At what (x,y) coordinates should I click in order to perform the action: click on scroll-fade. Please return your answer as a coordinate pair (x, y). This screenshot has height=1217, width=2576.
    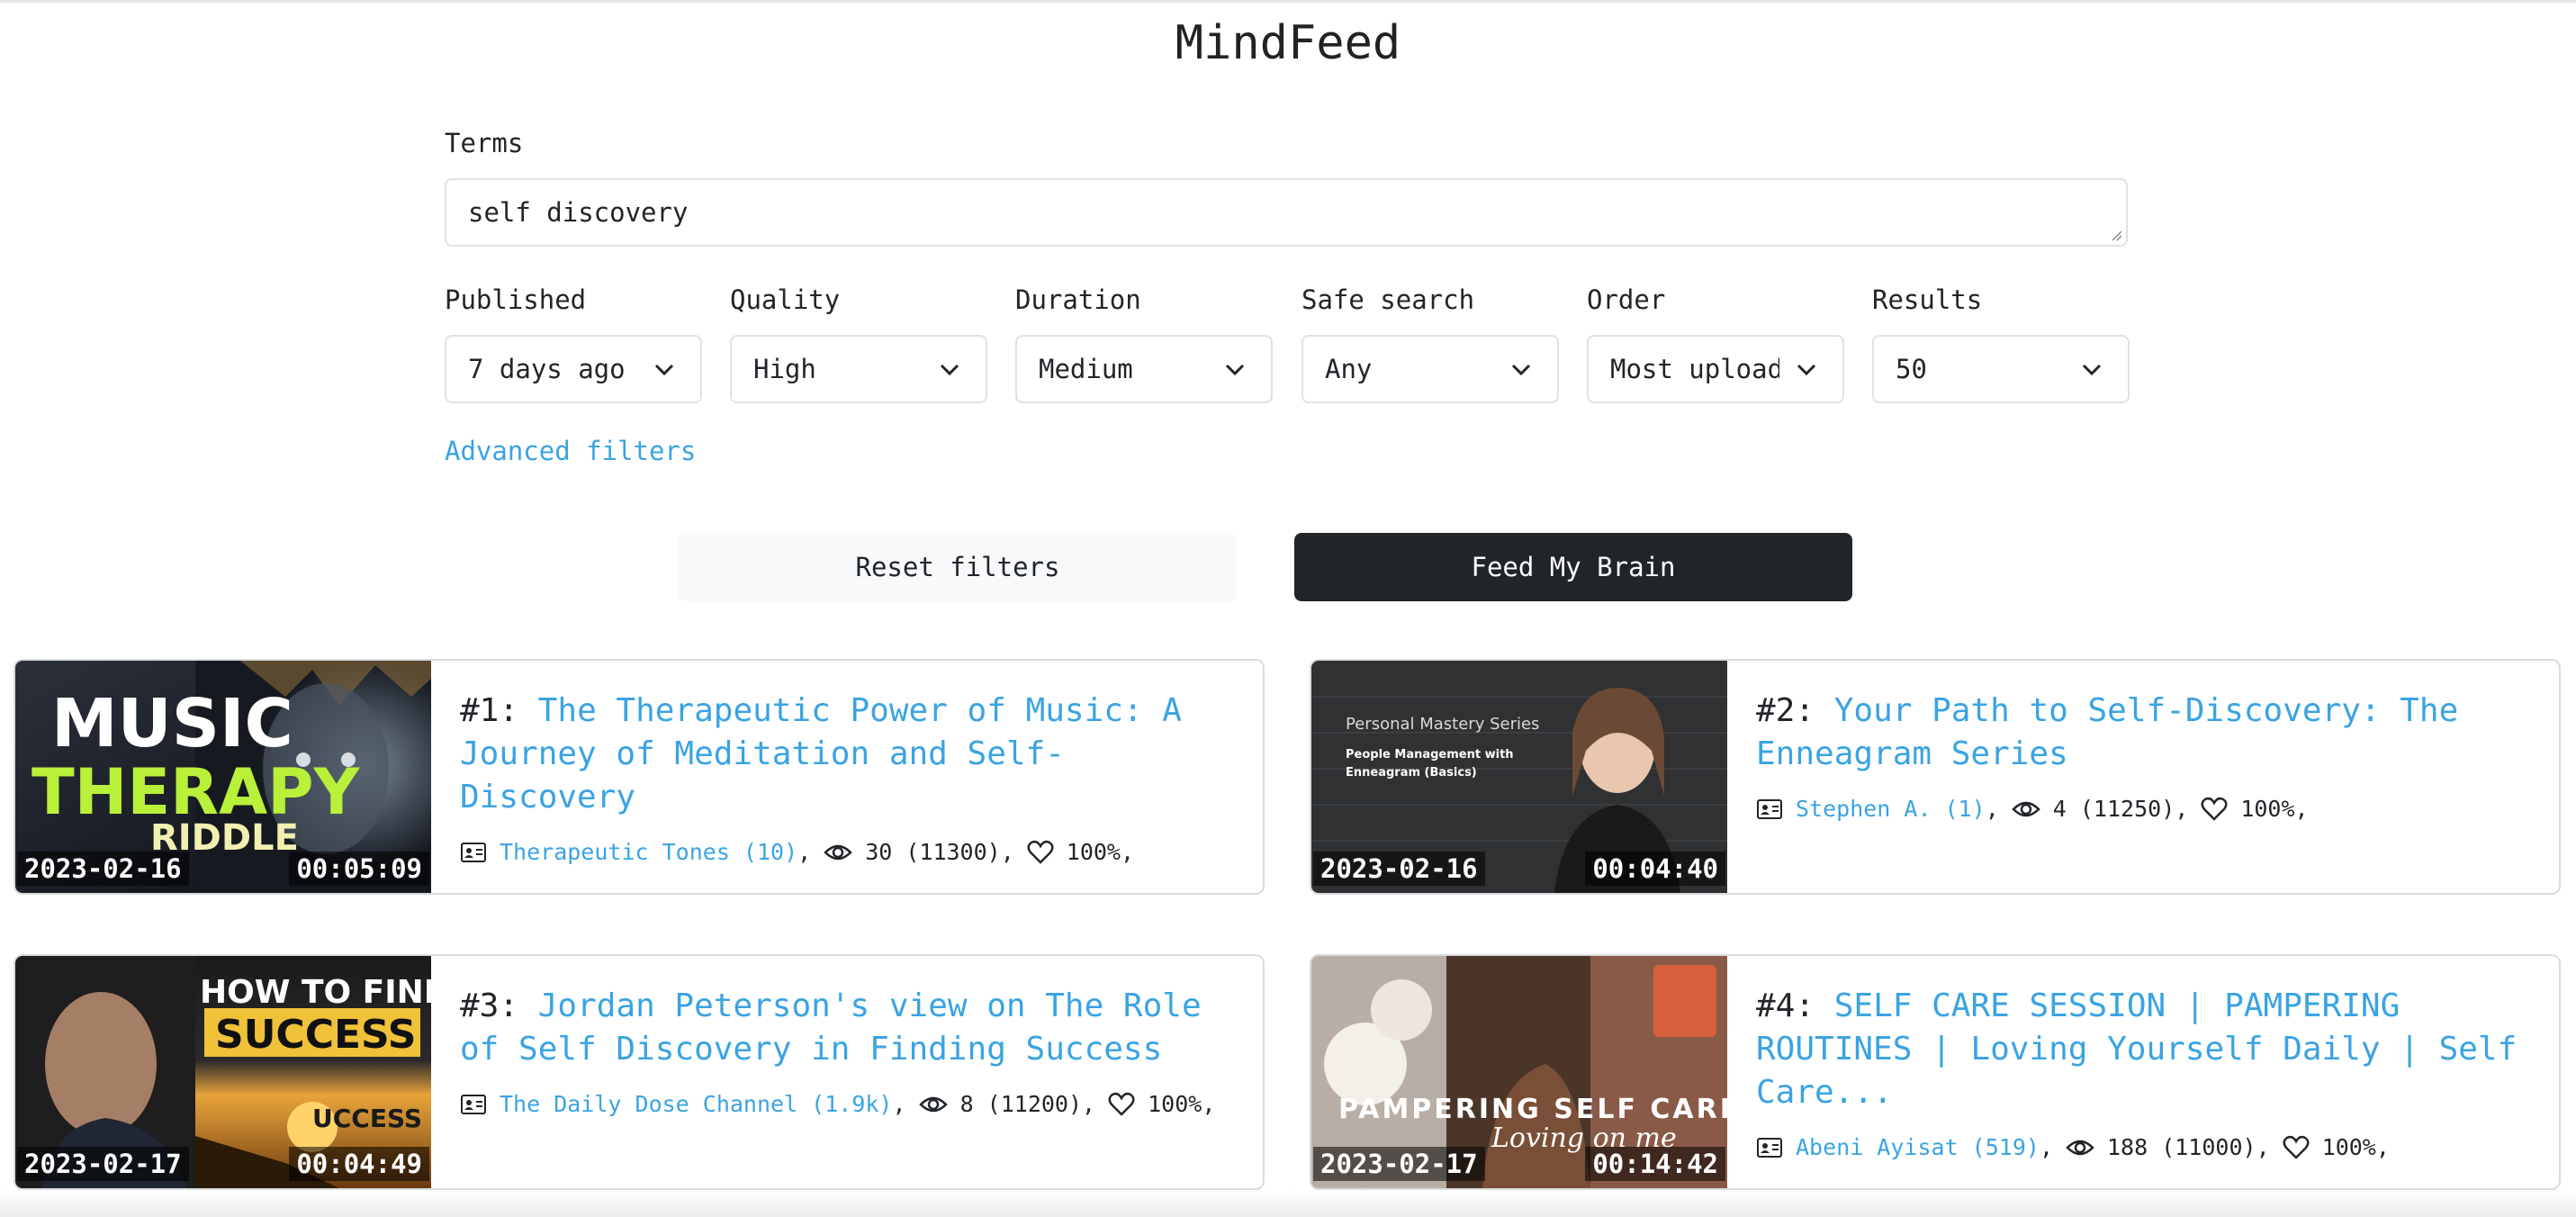
    Looking at the image, I should click on (1288, 1203).